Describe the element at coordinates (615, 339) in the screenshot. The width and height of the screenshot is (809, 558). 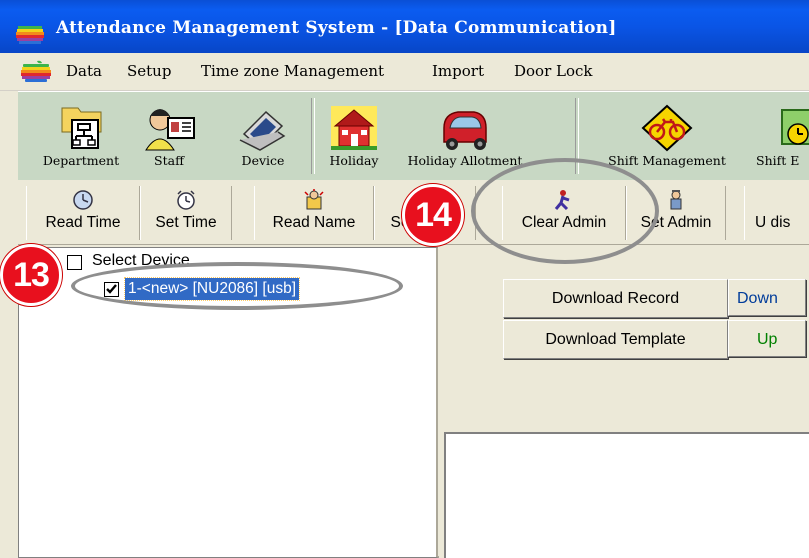
I see `download-template-button: Download Template` at that location.